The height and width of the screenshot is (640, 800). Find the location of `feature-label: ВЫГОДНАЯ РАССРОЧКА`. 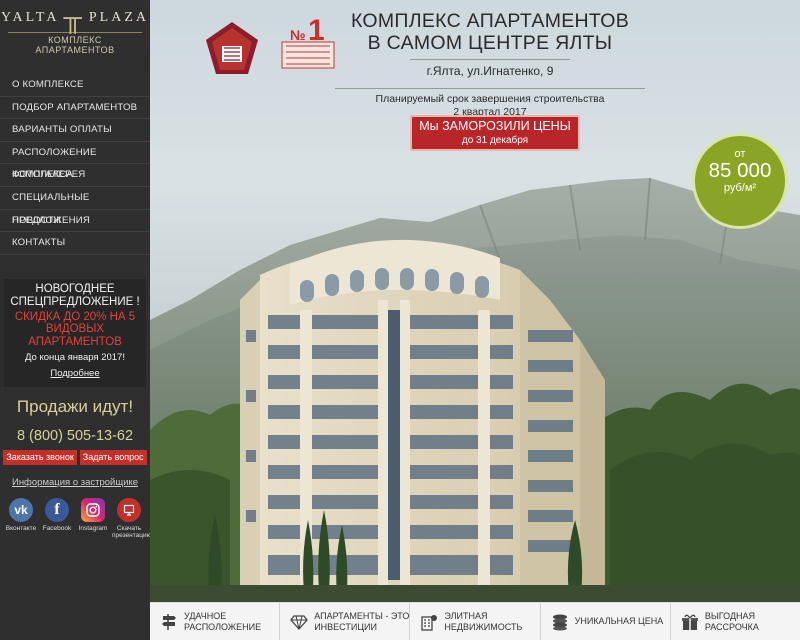

feature-label: ВЫГОДНАЯ РАССРОЧКА is located at coordinates (731, 621).